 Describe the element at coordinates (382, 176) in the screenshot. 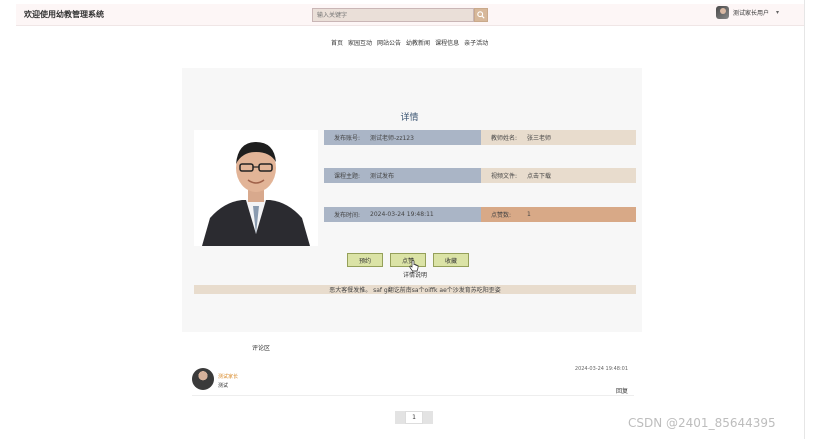

I see `field-value-topic: 测试发布` at that location.